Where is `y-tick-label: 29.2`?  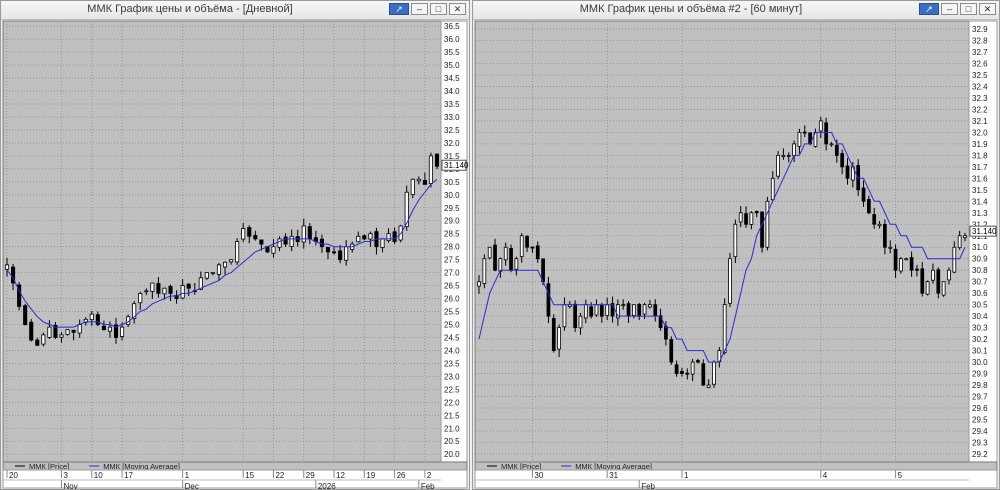 y-tick-label: 29.2 is located at coordinates (980, 454).